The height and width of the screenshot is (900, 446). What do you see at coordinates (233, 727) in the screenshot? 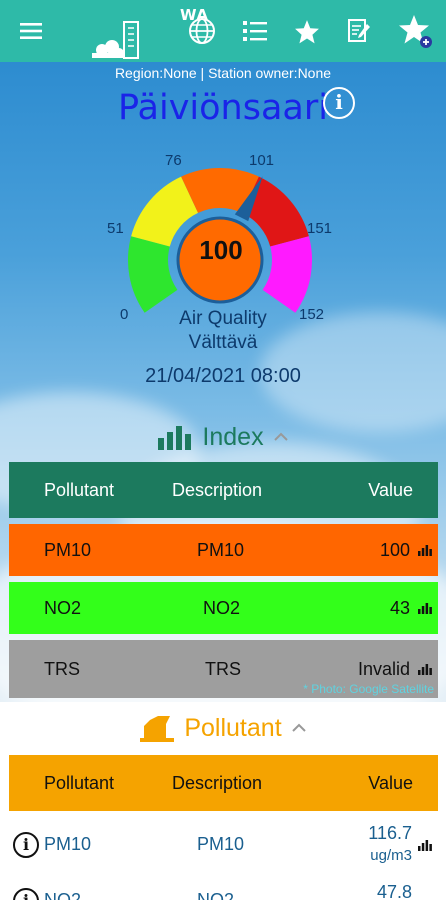
I see `pollutant-section-title: Pollutant` at bounding box center [233, 727].